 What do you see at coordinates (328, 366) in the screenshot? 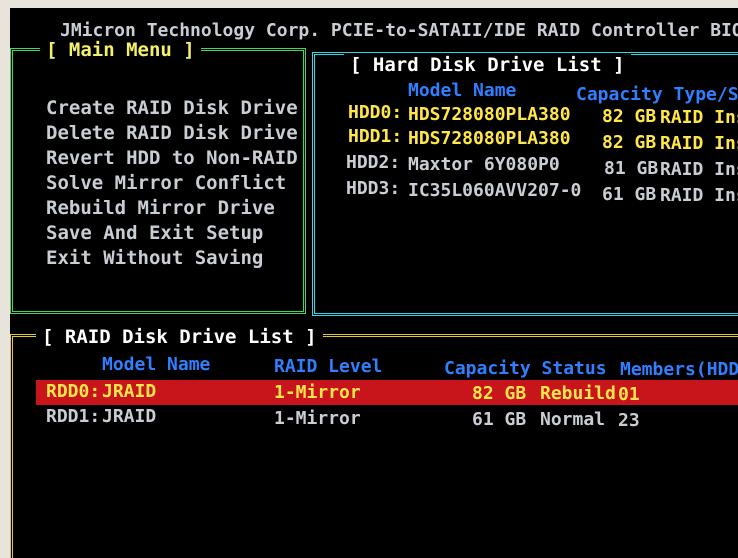
I see `raid-header-level: RAID Level` at bounding box center [328, 366].